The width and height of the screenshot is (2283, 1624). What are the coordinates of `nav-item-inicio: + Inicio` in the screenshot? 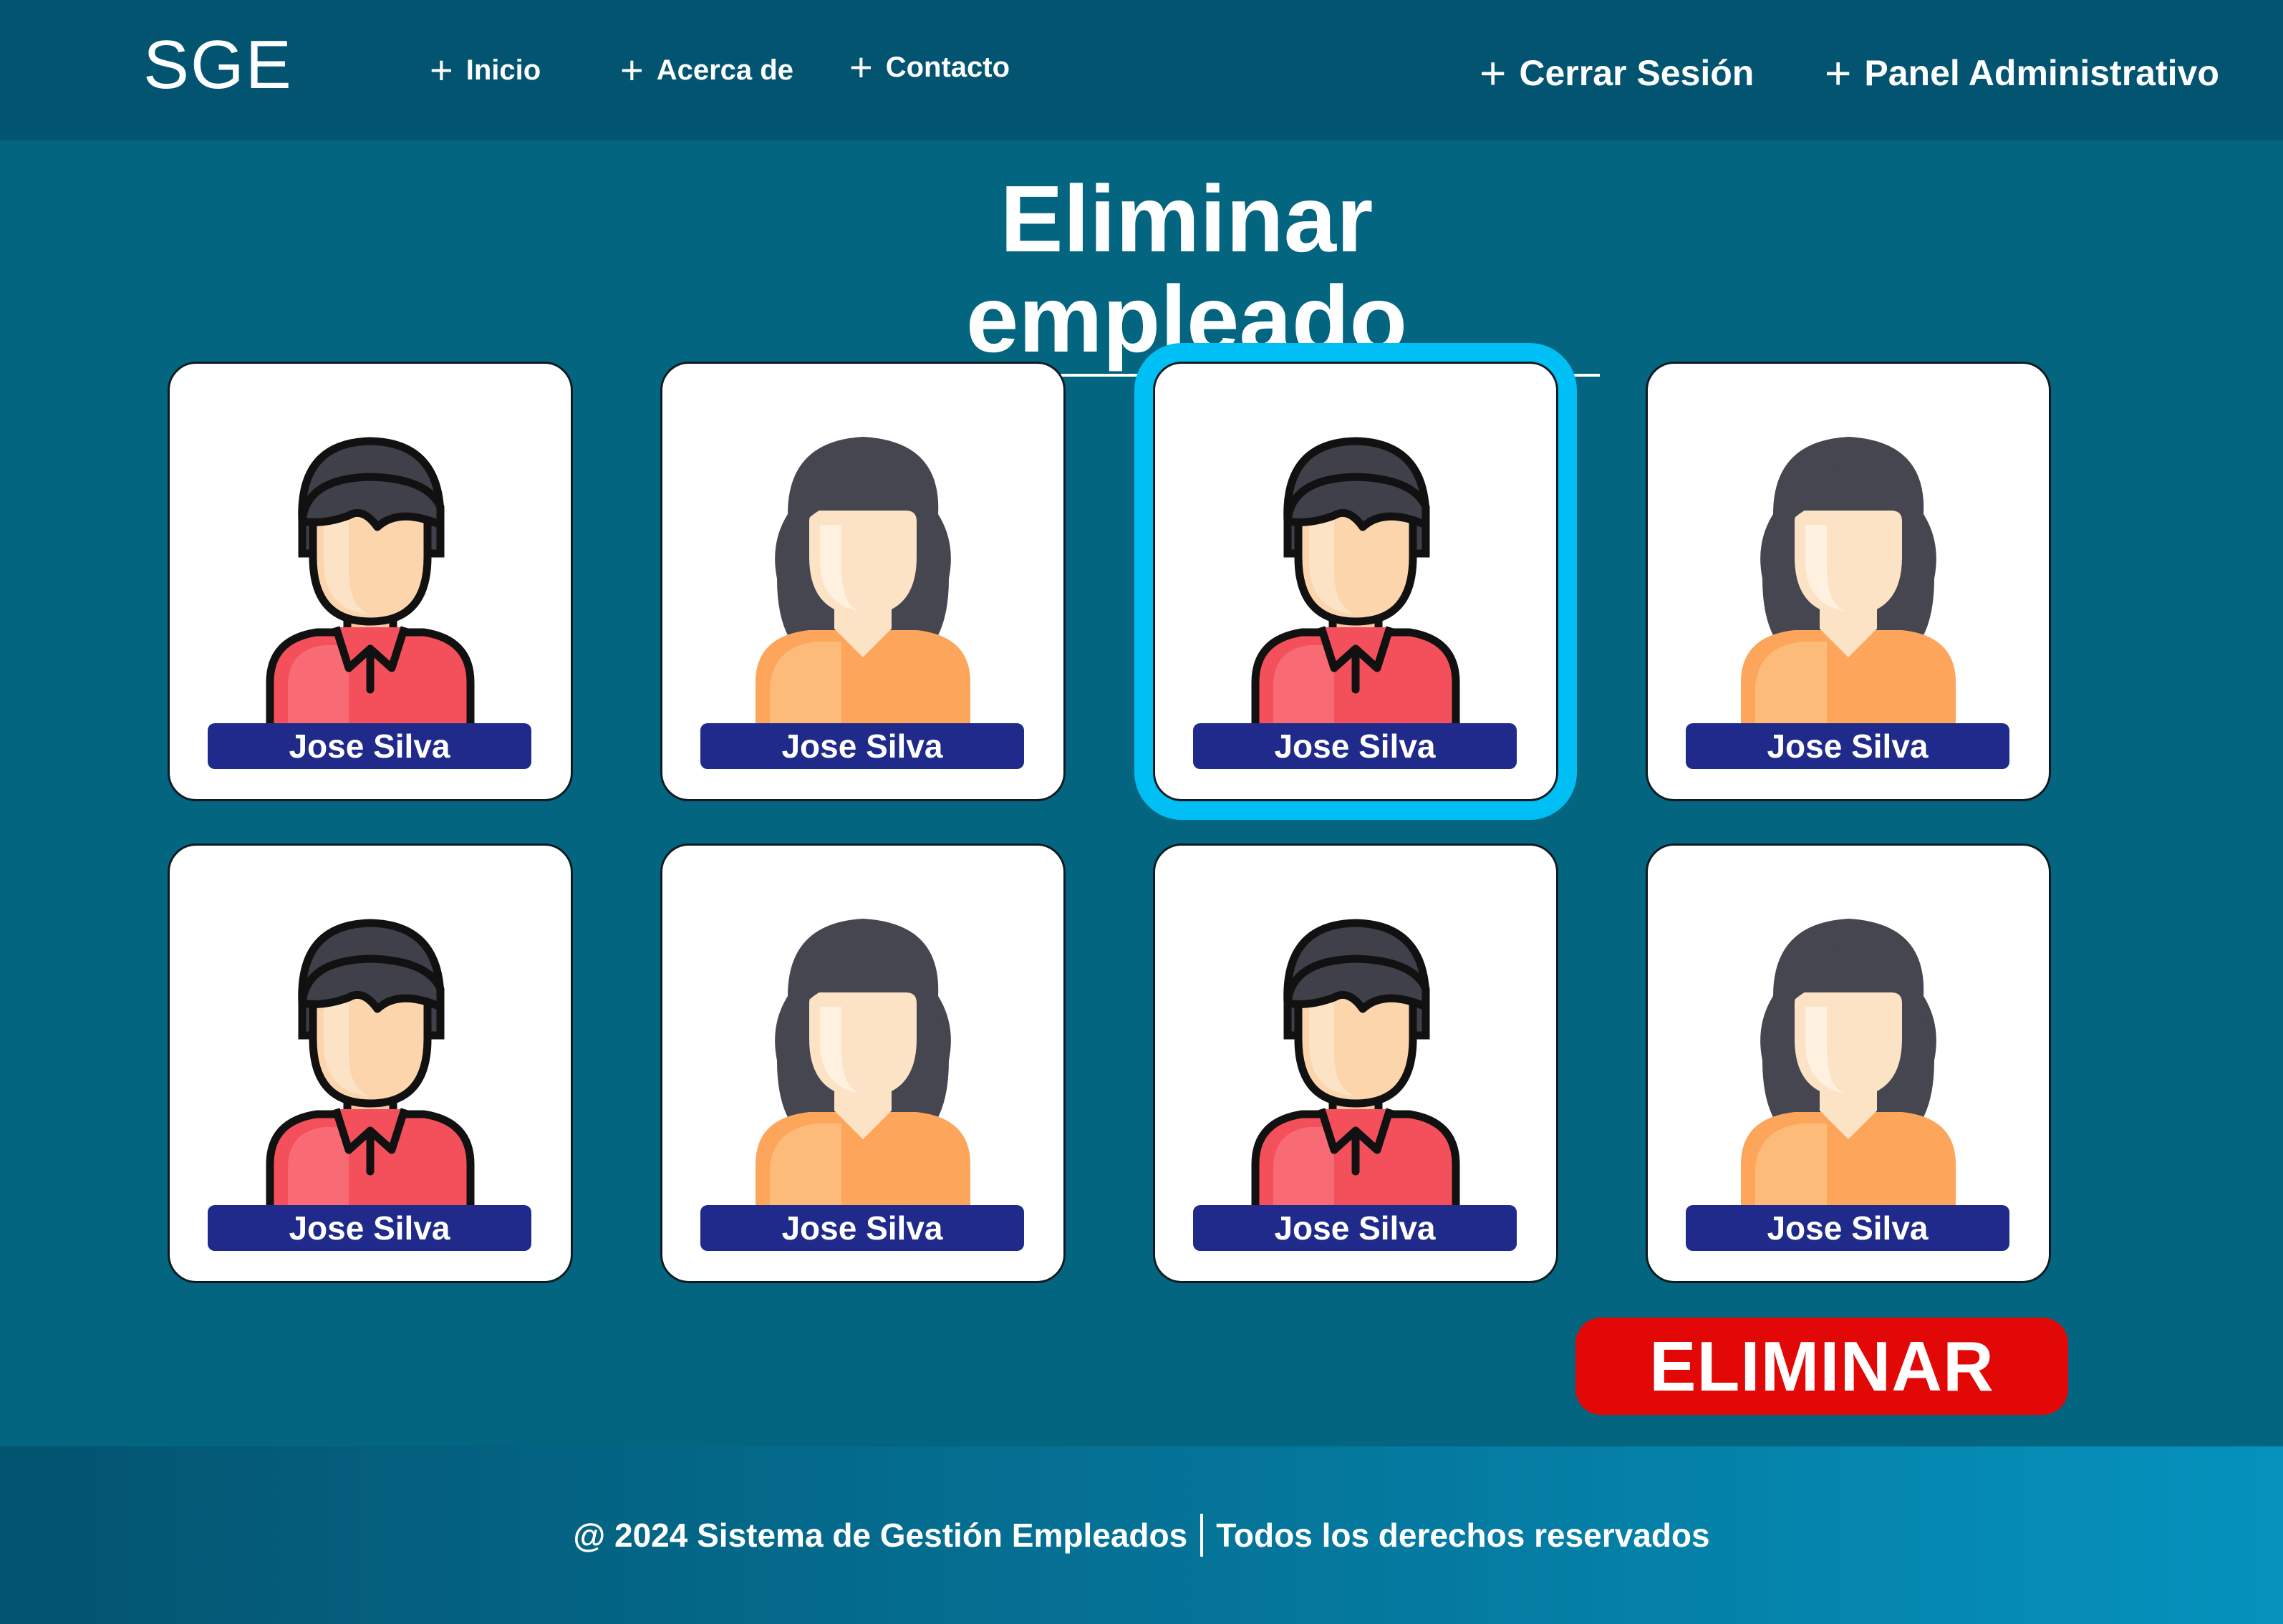 It's located at (485, 70).